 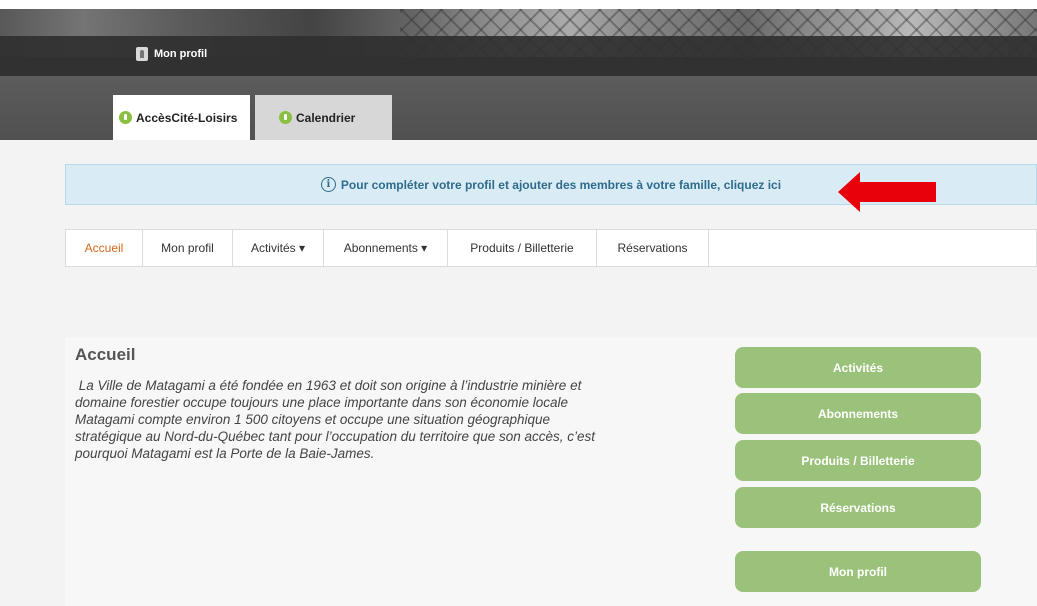 What do you see at coordinates (858, 507) in the screenshot?
I see `reservations-button: Réservations` at bounding box center [858, 507].